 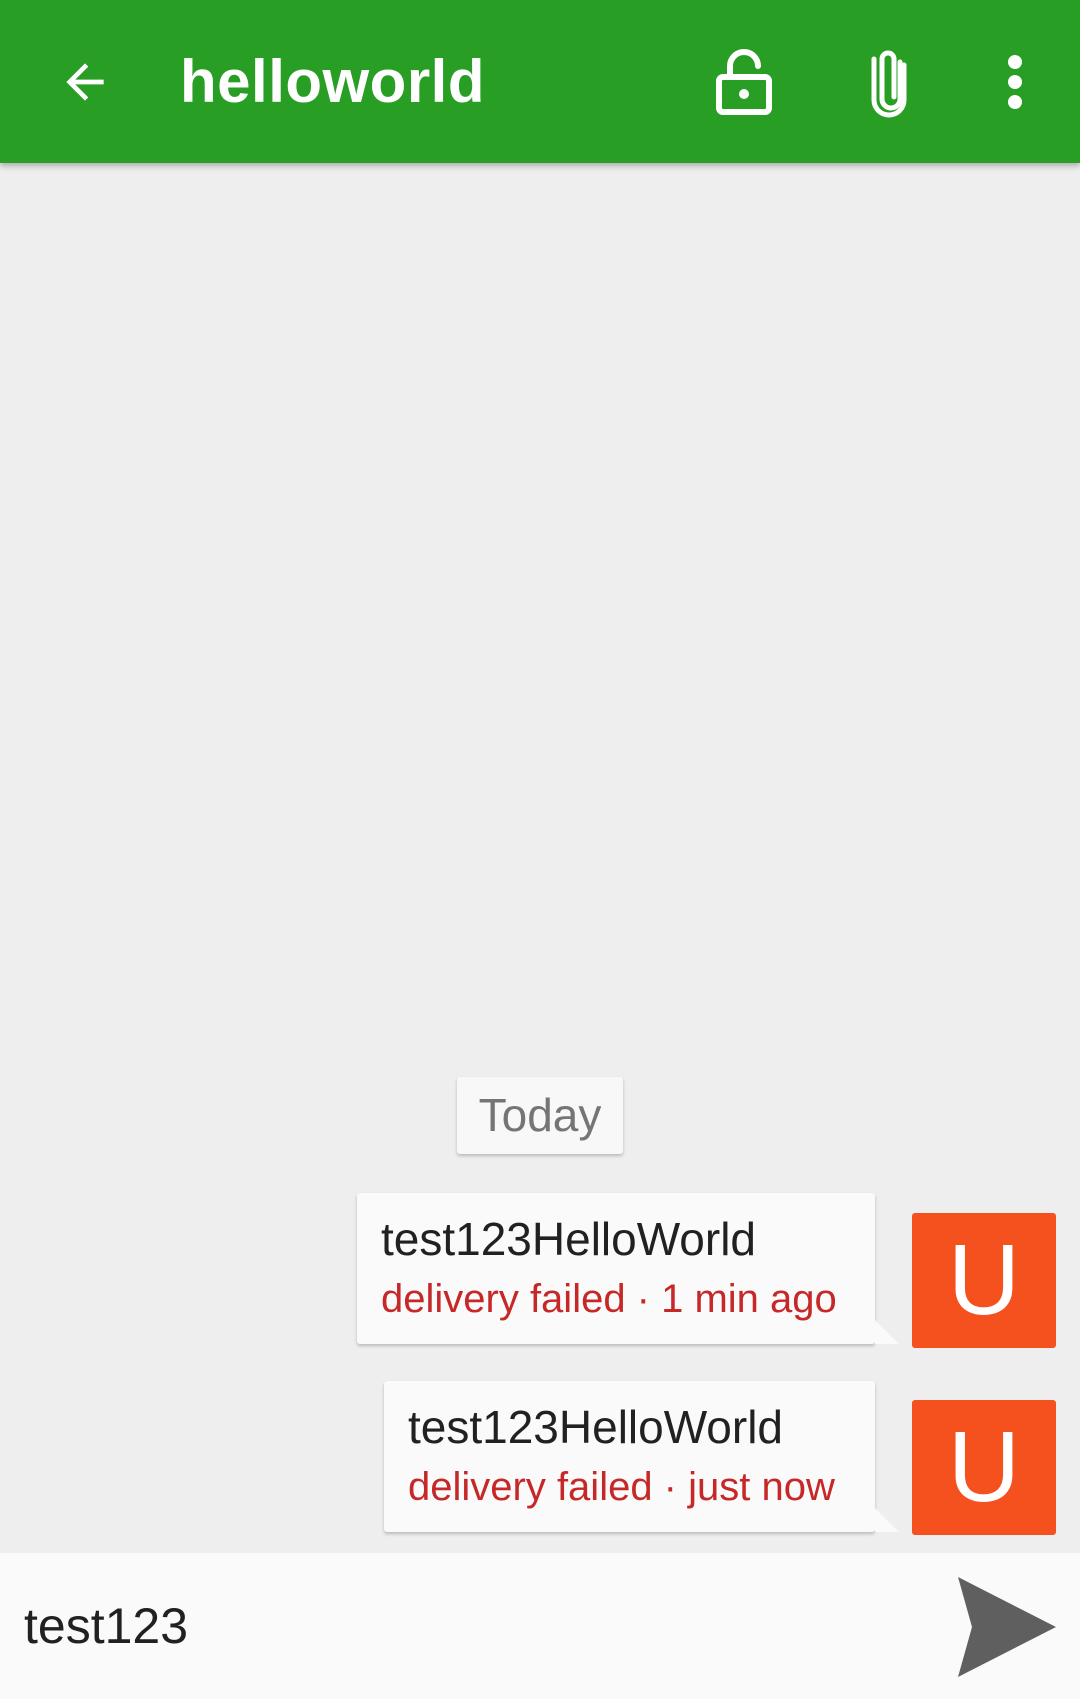 I want to click on back-button, so click(x=85, y=81).